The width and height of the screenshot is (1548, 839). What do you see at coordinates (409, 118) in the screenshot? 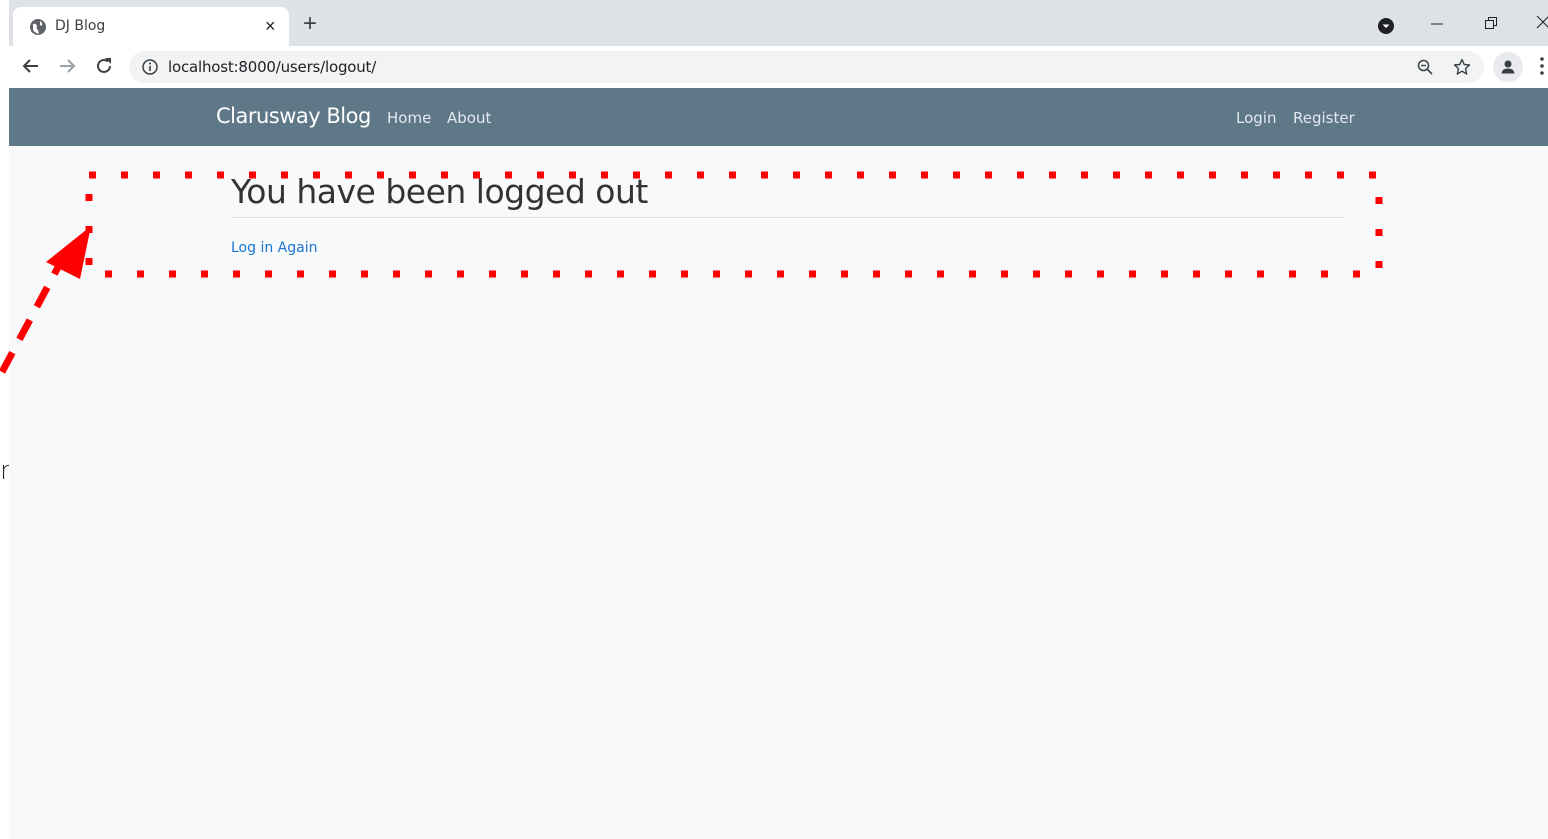
I see `nav-link-home: Home` at bounding box center [409, 118].